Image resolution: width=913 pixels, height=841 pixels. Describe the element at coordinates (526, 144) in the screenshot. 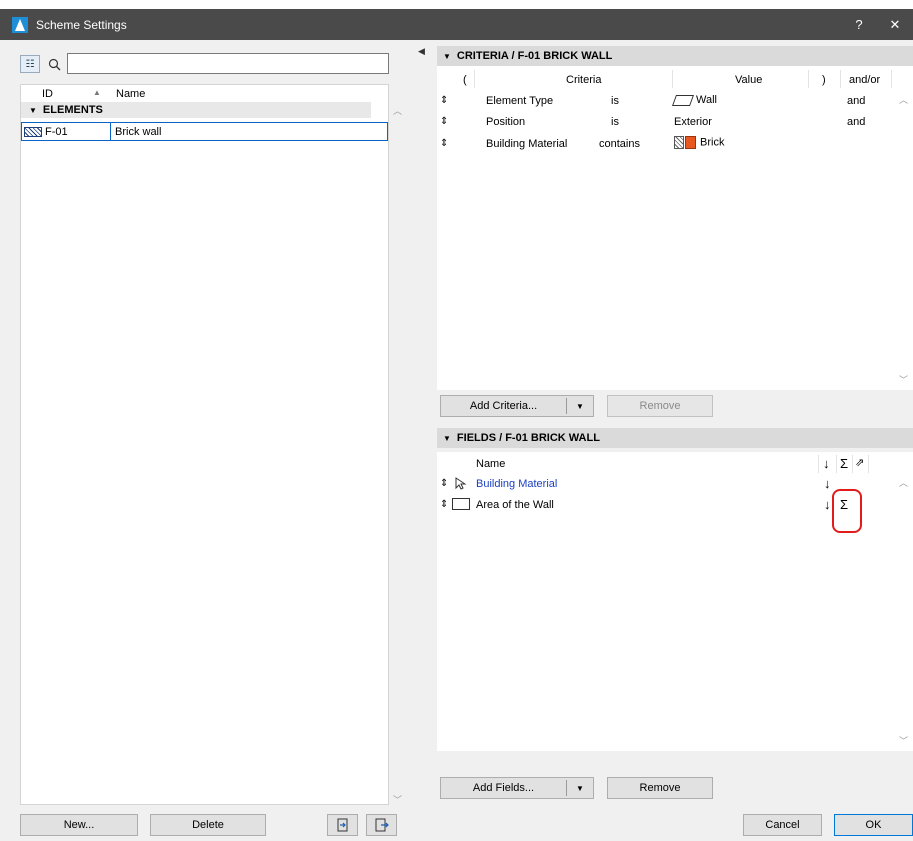

I see `criteria-name: Building Material` at that location.